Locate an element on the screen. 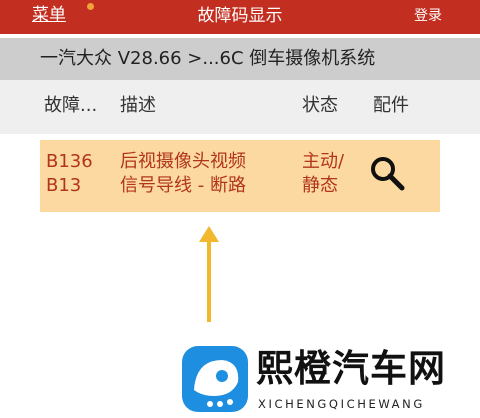 This screenshot has width=480, height=418. search-icon is located at coordinates (387, 173).